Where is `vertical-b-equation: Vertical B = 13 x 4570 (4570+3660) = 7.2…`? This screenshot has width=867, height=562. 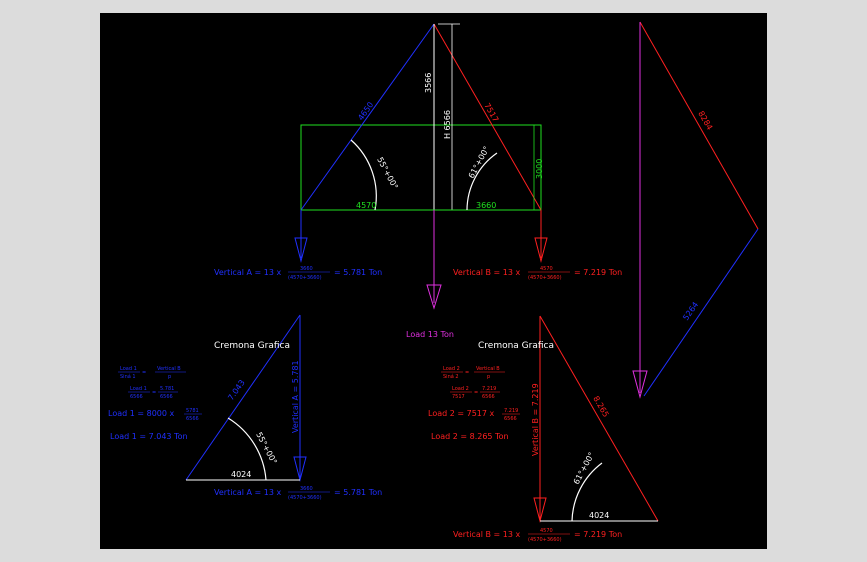
vertical-b-equation: Vertical B = 13 x 4570 (4570+3660) = 7.2… is located at coordinates (537, 273).